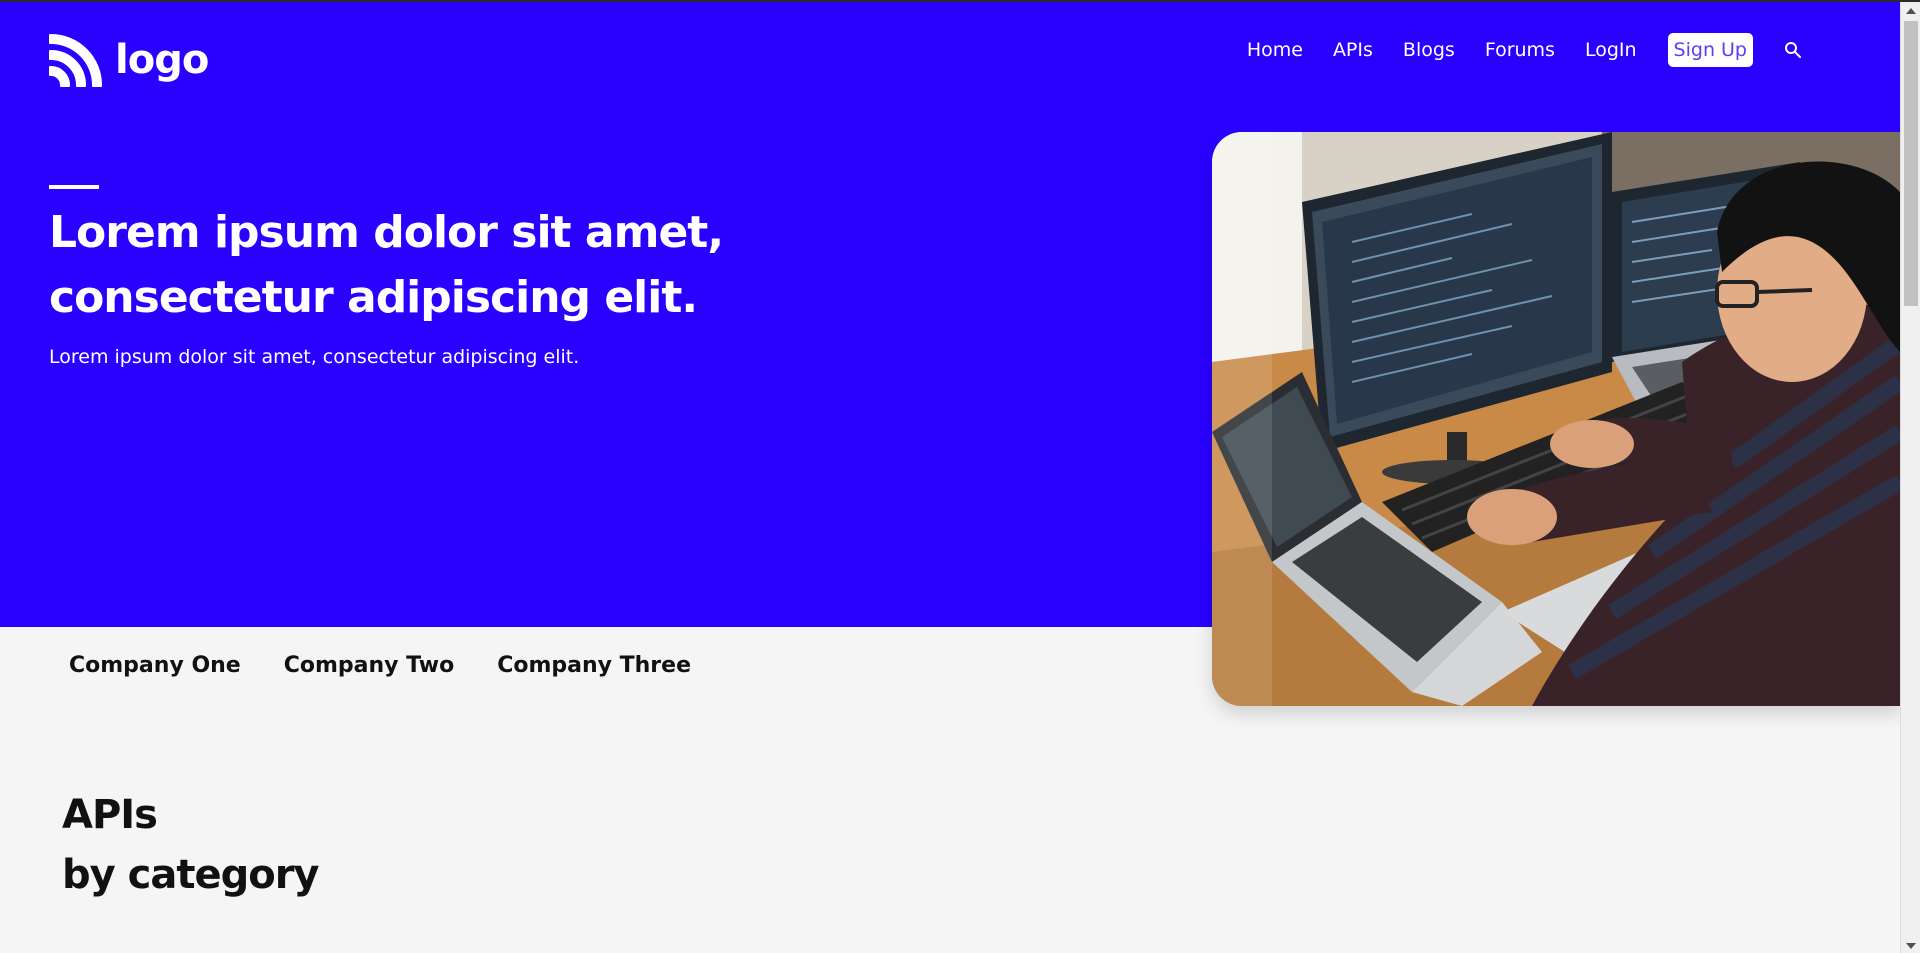 The width and height of the screenshot is (1920, 953). I want to click on company-two-logo: Company Two, so click(369, 665).